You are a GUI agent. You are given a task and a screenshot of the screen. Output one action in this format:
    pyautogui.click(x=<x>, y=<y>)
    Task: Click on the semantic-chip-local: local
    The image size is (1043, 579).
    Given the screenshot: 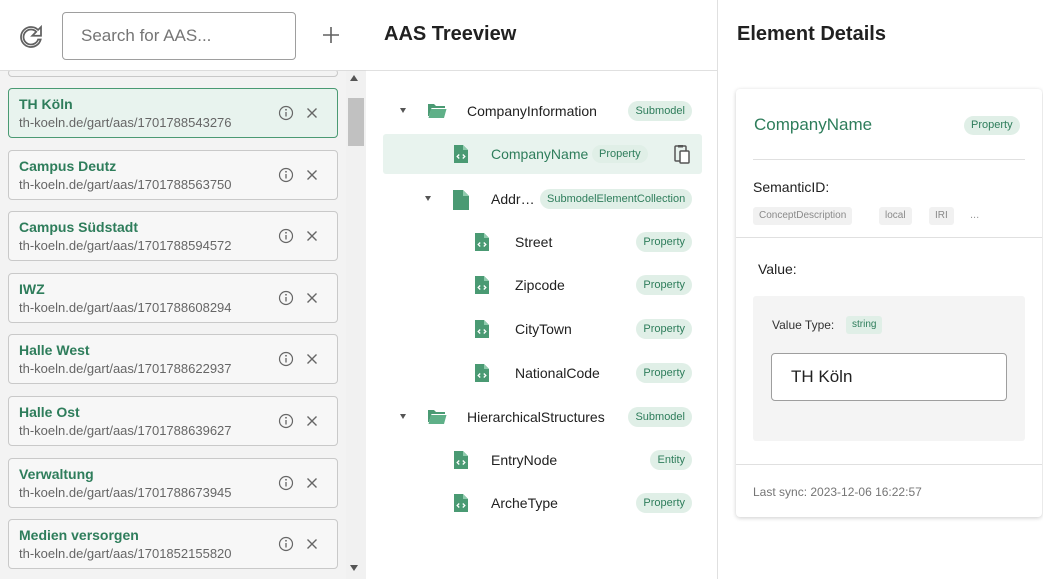 What is the action you would take?
    pyautogui.click(x=895, y=216)
    